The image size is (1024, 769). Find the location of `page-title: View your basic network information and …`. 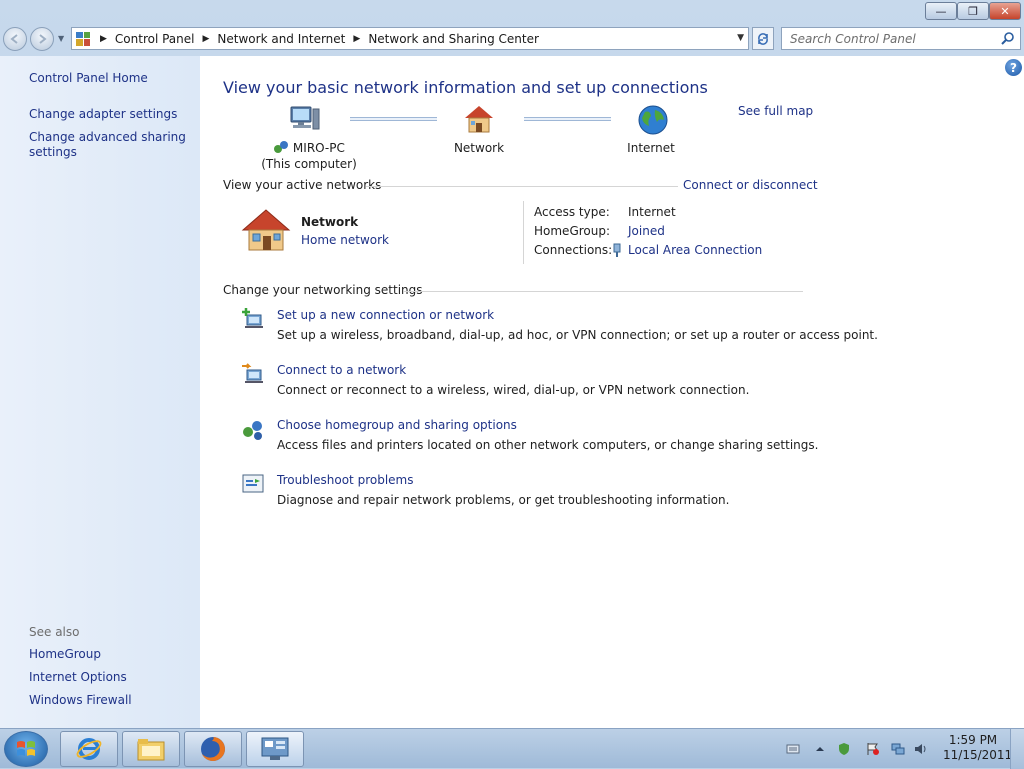

page-title: View your basic network information and … is located at coordinates (465, 87).